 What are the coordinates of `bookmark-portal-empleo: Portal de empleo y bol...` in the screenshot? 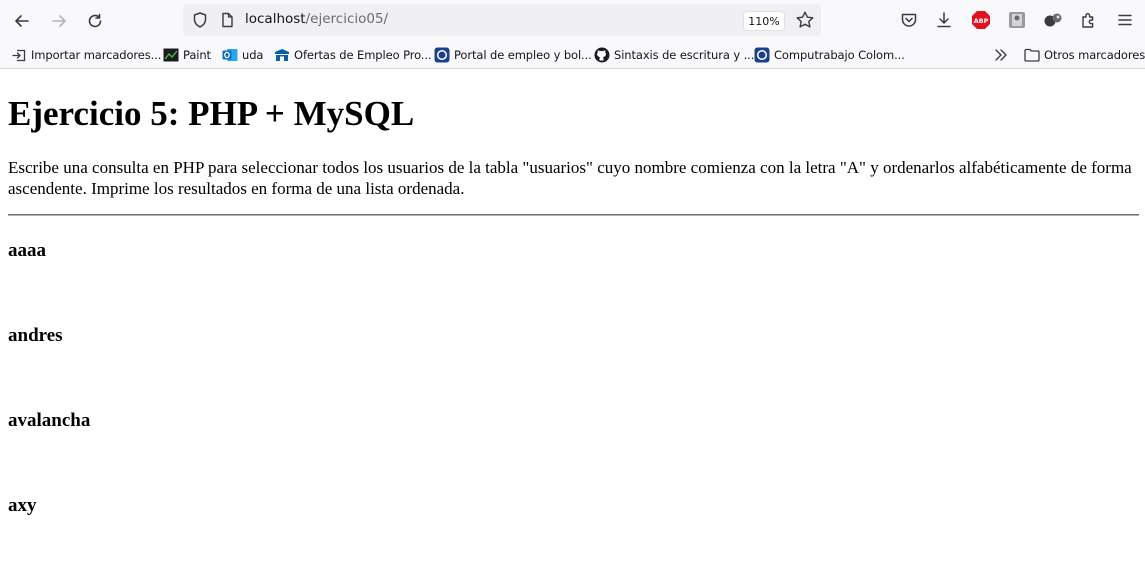 It's located at (513, 55).